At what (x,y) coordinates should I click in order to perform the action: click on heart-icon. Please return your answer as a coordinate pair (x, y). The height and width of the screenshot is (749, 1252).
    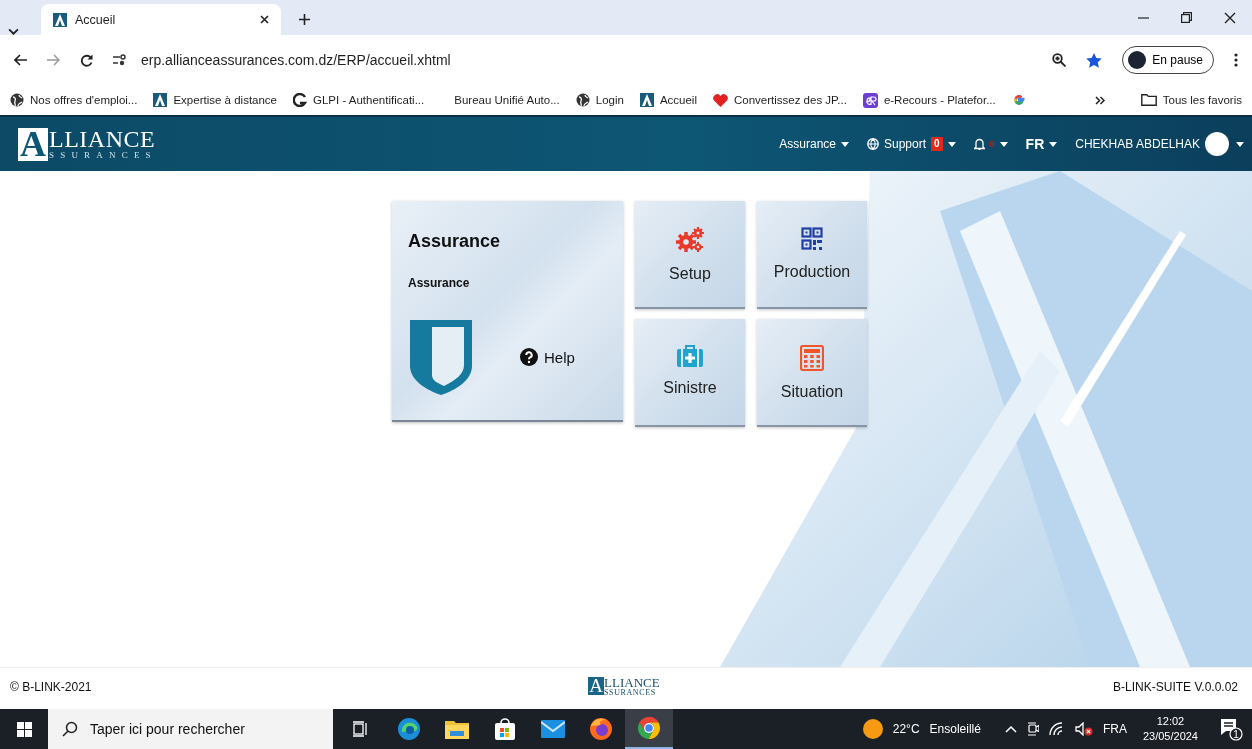
    Looking at the image, I should click on (720, 100).